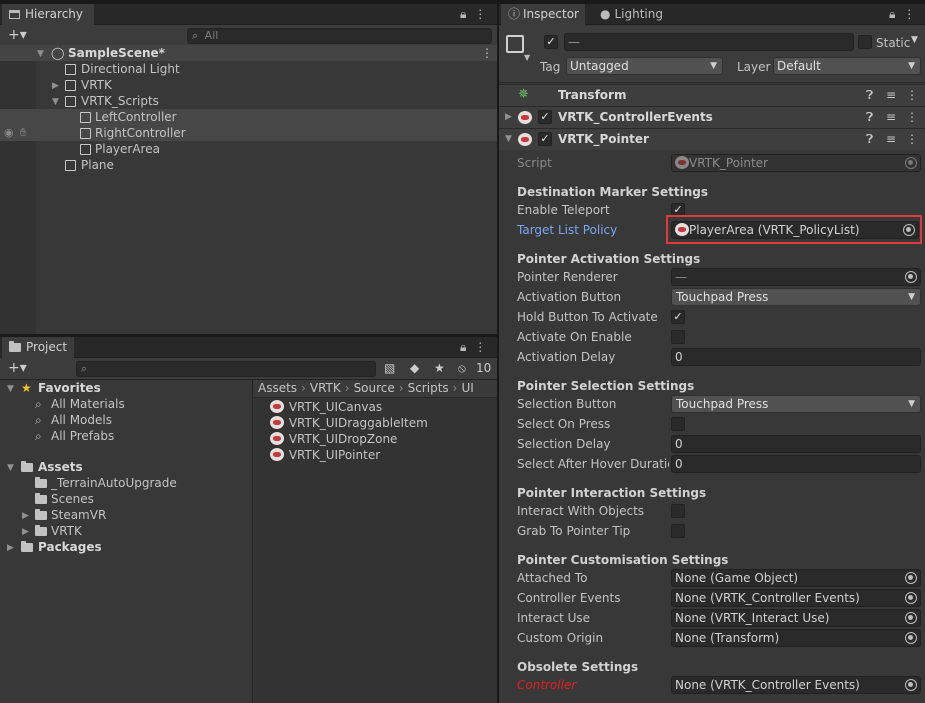 This screenshot has width=925, height=703. Describe the element at coordinates (339, 36) in the screenshot. I see `hierarchy-search-input: ⌕ All` at that location.